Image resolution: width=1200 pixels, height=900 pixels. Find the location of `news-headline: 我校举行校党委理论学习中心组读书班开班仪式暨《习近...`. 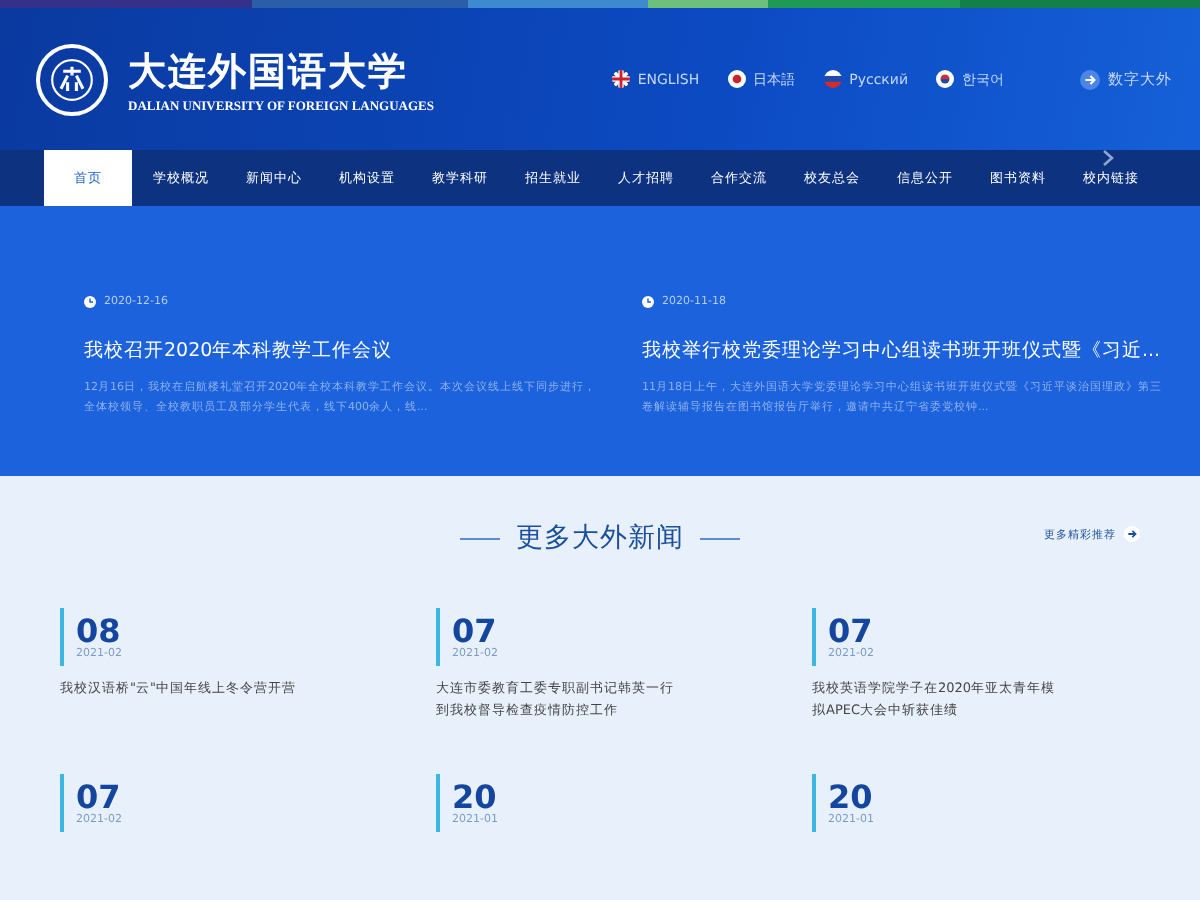

news-headline: 我校举行校党委理论学习中心组读书班开班仪式暨《习近... is located at coordinates (903, 351).